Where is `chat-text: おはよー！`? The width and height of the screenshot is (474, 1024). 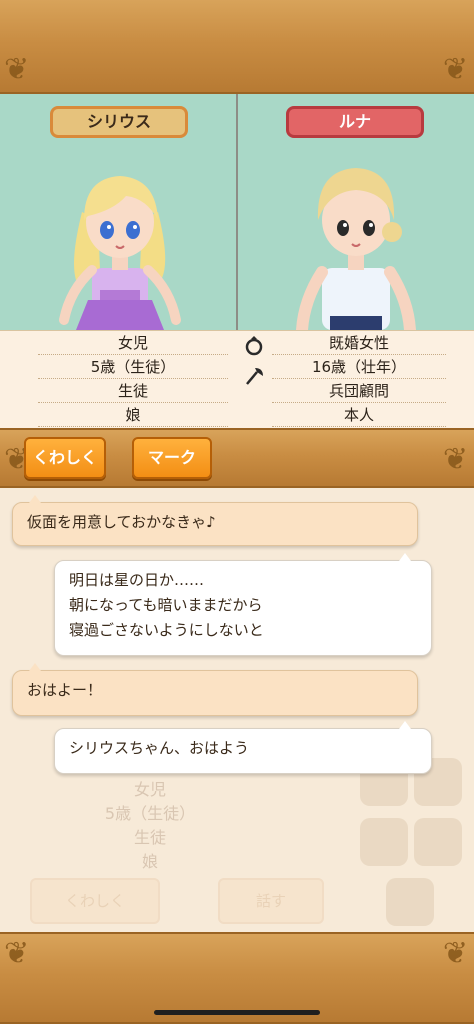 chat-text: おはよー！ is located at coordinates (65, 690).